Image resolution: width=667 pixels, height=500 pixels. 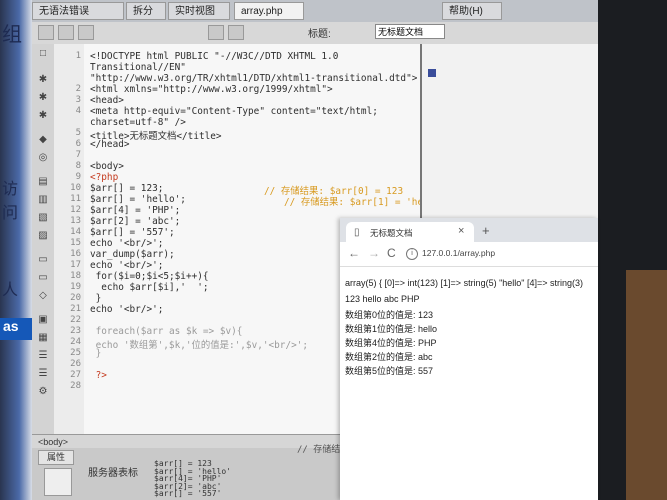 What do you see at coordinates (458, 253) in the screenshot?
I see `url-input: 127.0.0.1/array.php` at bounding box center [458, 253].